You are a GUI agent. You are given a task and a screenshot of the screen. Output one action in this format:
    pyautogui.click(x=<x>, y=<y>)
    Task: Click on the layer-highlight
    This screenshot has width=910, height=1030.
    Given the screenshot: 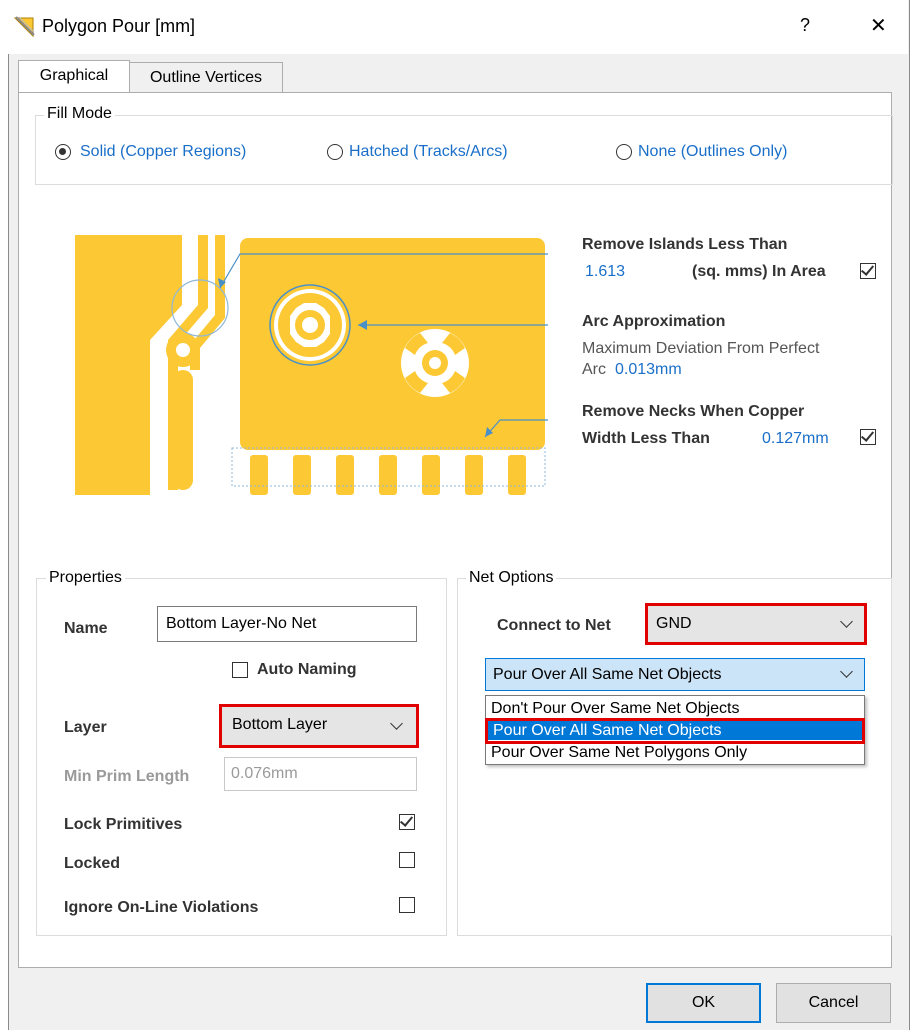 What is the action you would take?
    pyautogui.click(x=319, y=726)
    